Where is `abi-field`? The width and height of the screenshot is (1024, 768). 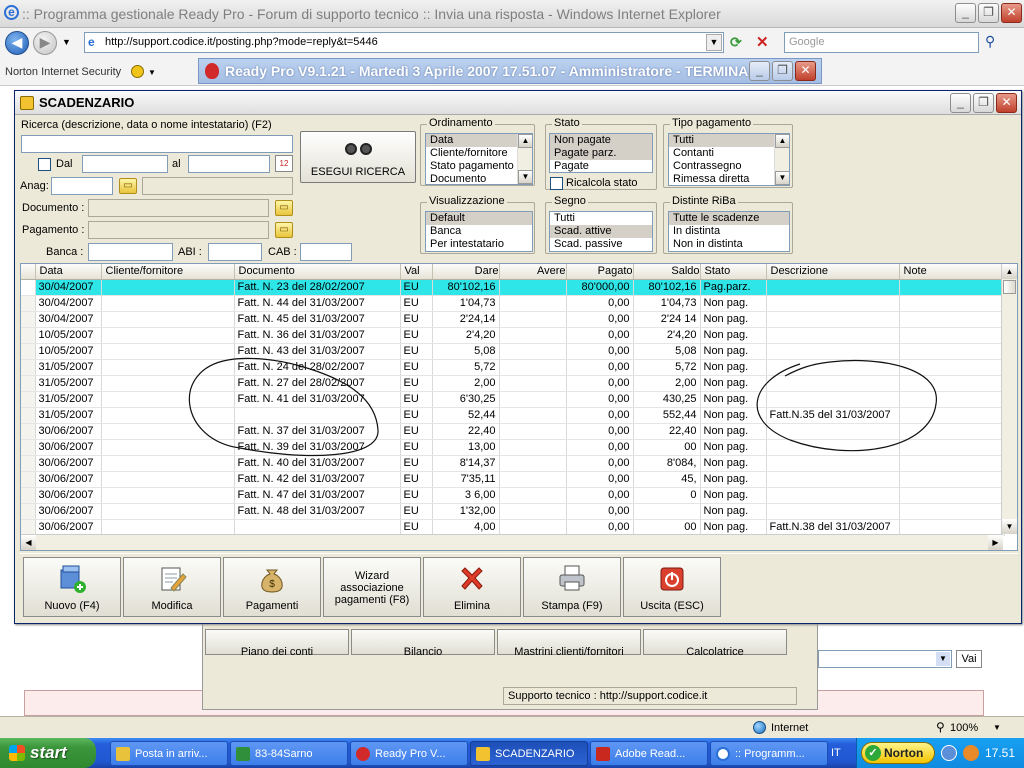 abi-field is located at coordinates (235, 252).